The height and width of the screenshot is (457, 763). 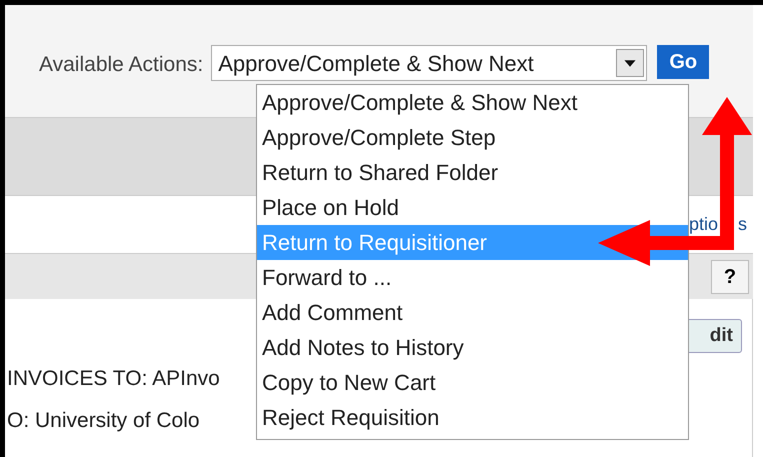 I want to click on dropdown-option: Reject Requisition, so click(x=472, y=417).